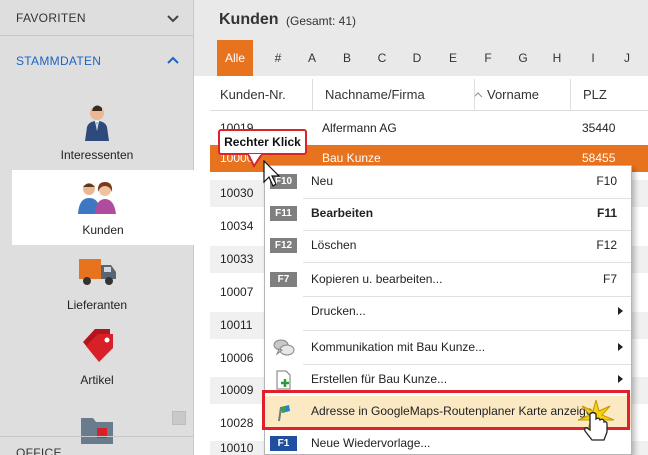 This screenshot has height=455, width=648. I want to click on key-badge: F11, so click(283, 213).